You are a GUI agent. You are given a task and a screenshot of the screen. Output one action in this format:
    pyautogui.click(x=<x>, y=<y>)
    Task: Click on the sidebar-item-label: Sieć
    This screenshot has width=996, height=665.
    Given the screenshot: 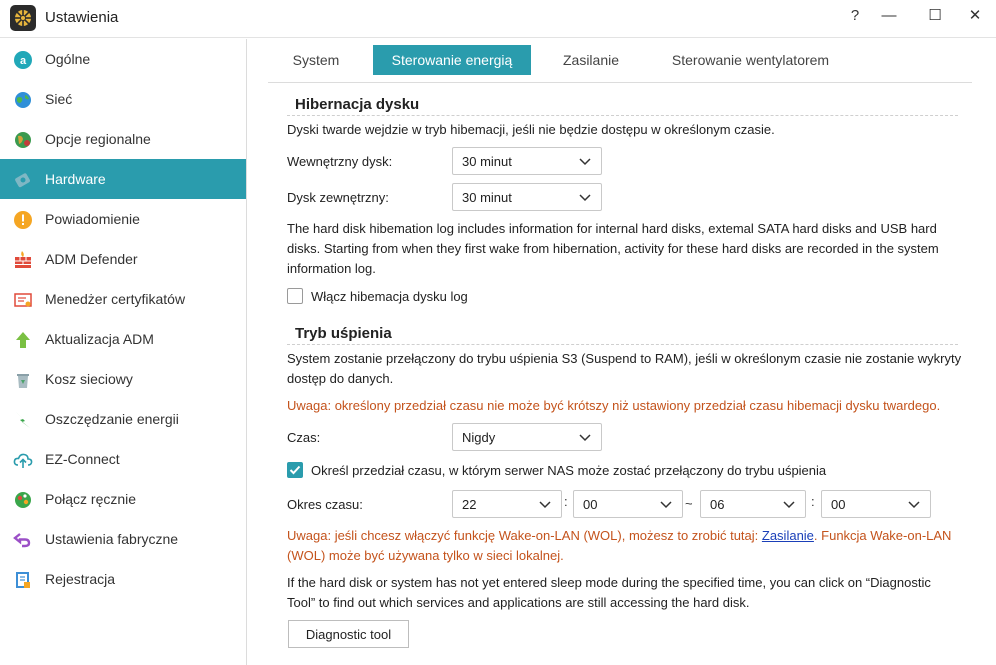 What is the action you would take?
    pyautogui.click(x=59, y=99)
    